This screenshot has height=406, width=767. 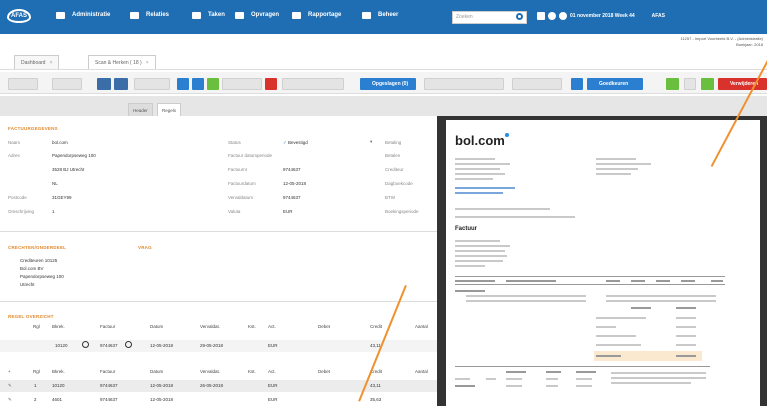 What do you see at coordinates (288, 211) in the screenshot?
I see `valuta-field: EUR` at bounding box center [288, 211].